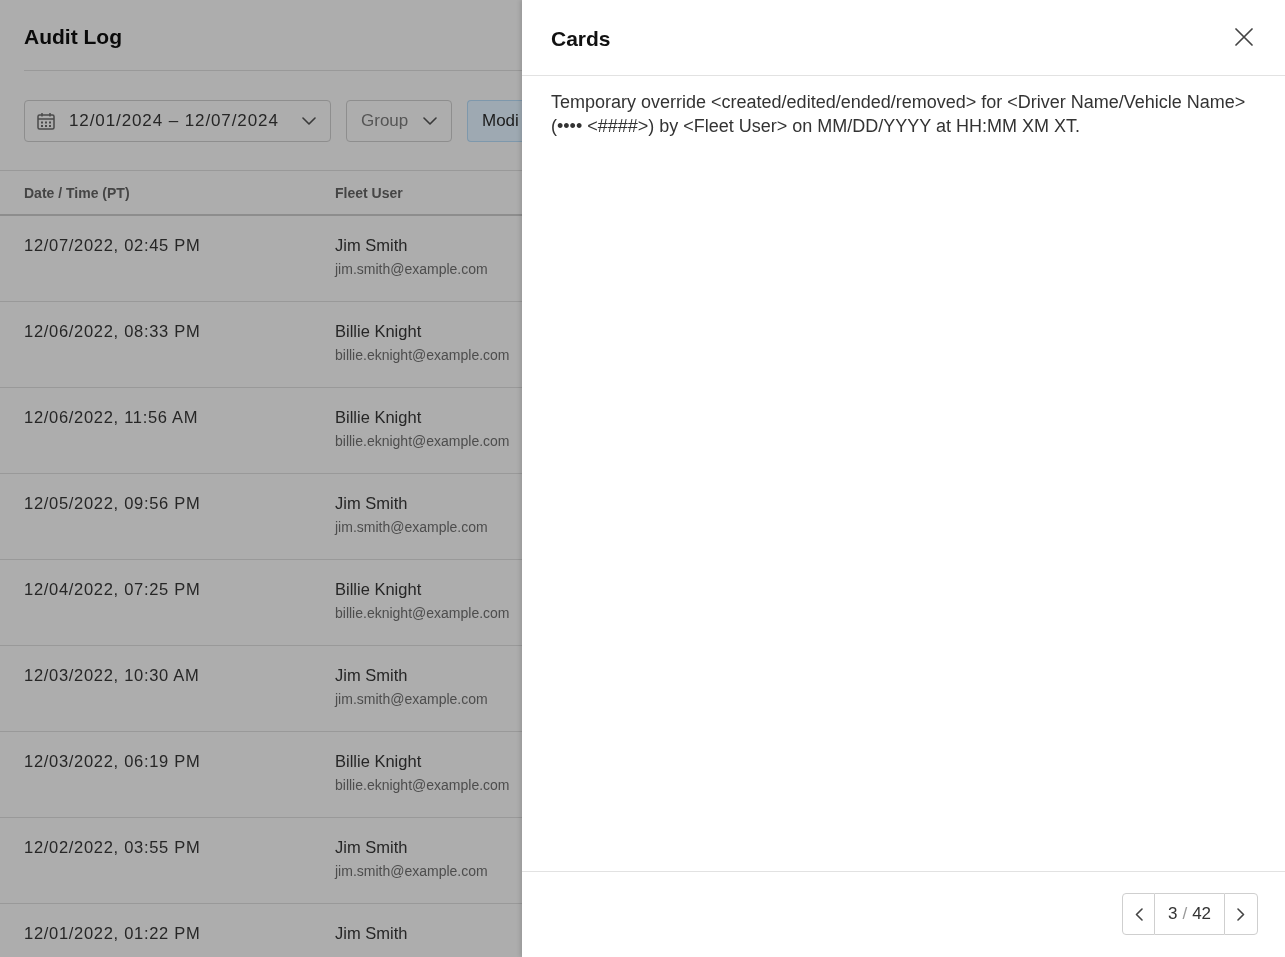 The width and height of the screenshot is (1285, 957). Describe the element at coordinates (494, 121) in the screenshot. I see `toolbar-button: Modi` at that location.